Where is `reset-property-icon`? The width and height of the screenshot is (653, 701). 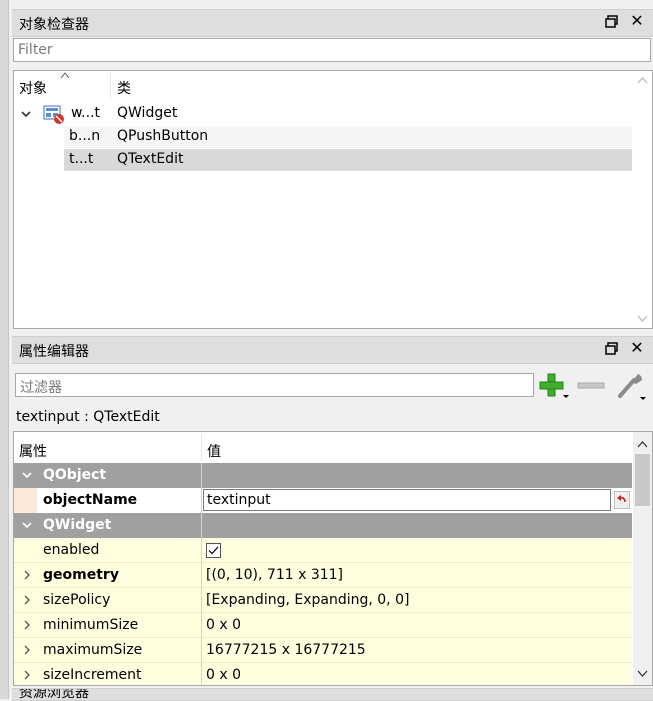
reset-property-icon is located at coordinates (622, 500).